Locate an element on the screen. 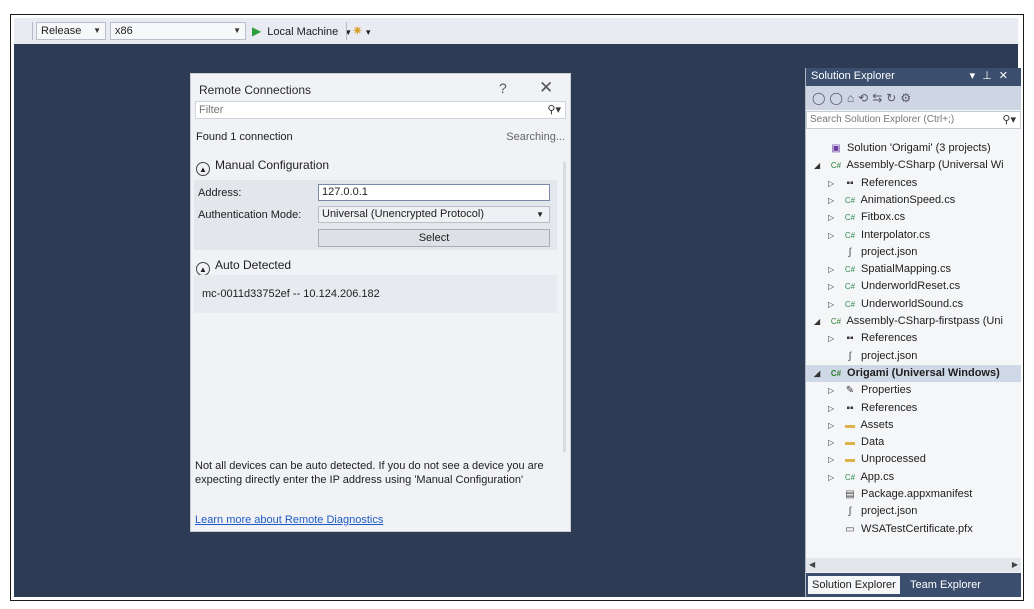 Image resolution: width=1034 pixels, height=609 pixels. tree-item: ▣ Solution 'Origami' (3 projects) is located at coordinates (913, 148).